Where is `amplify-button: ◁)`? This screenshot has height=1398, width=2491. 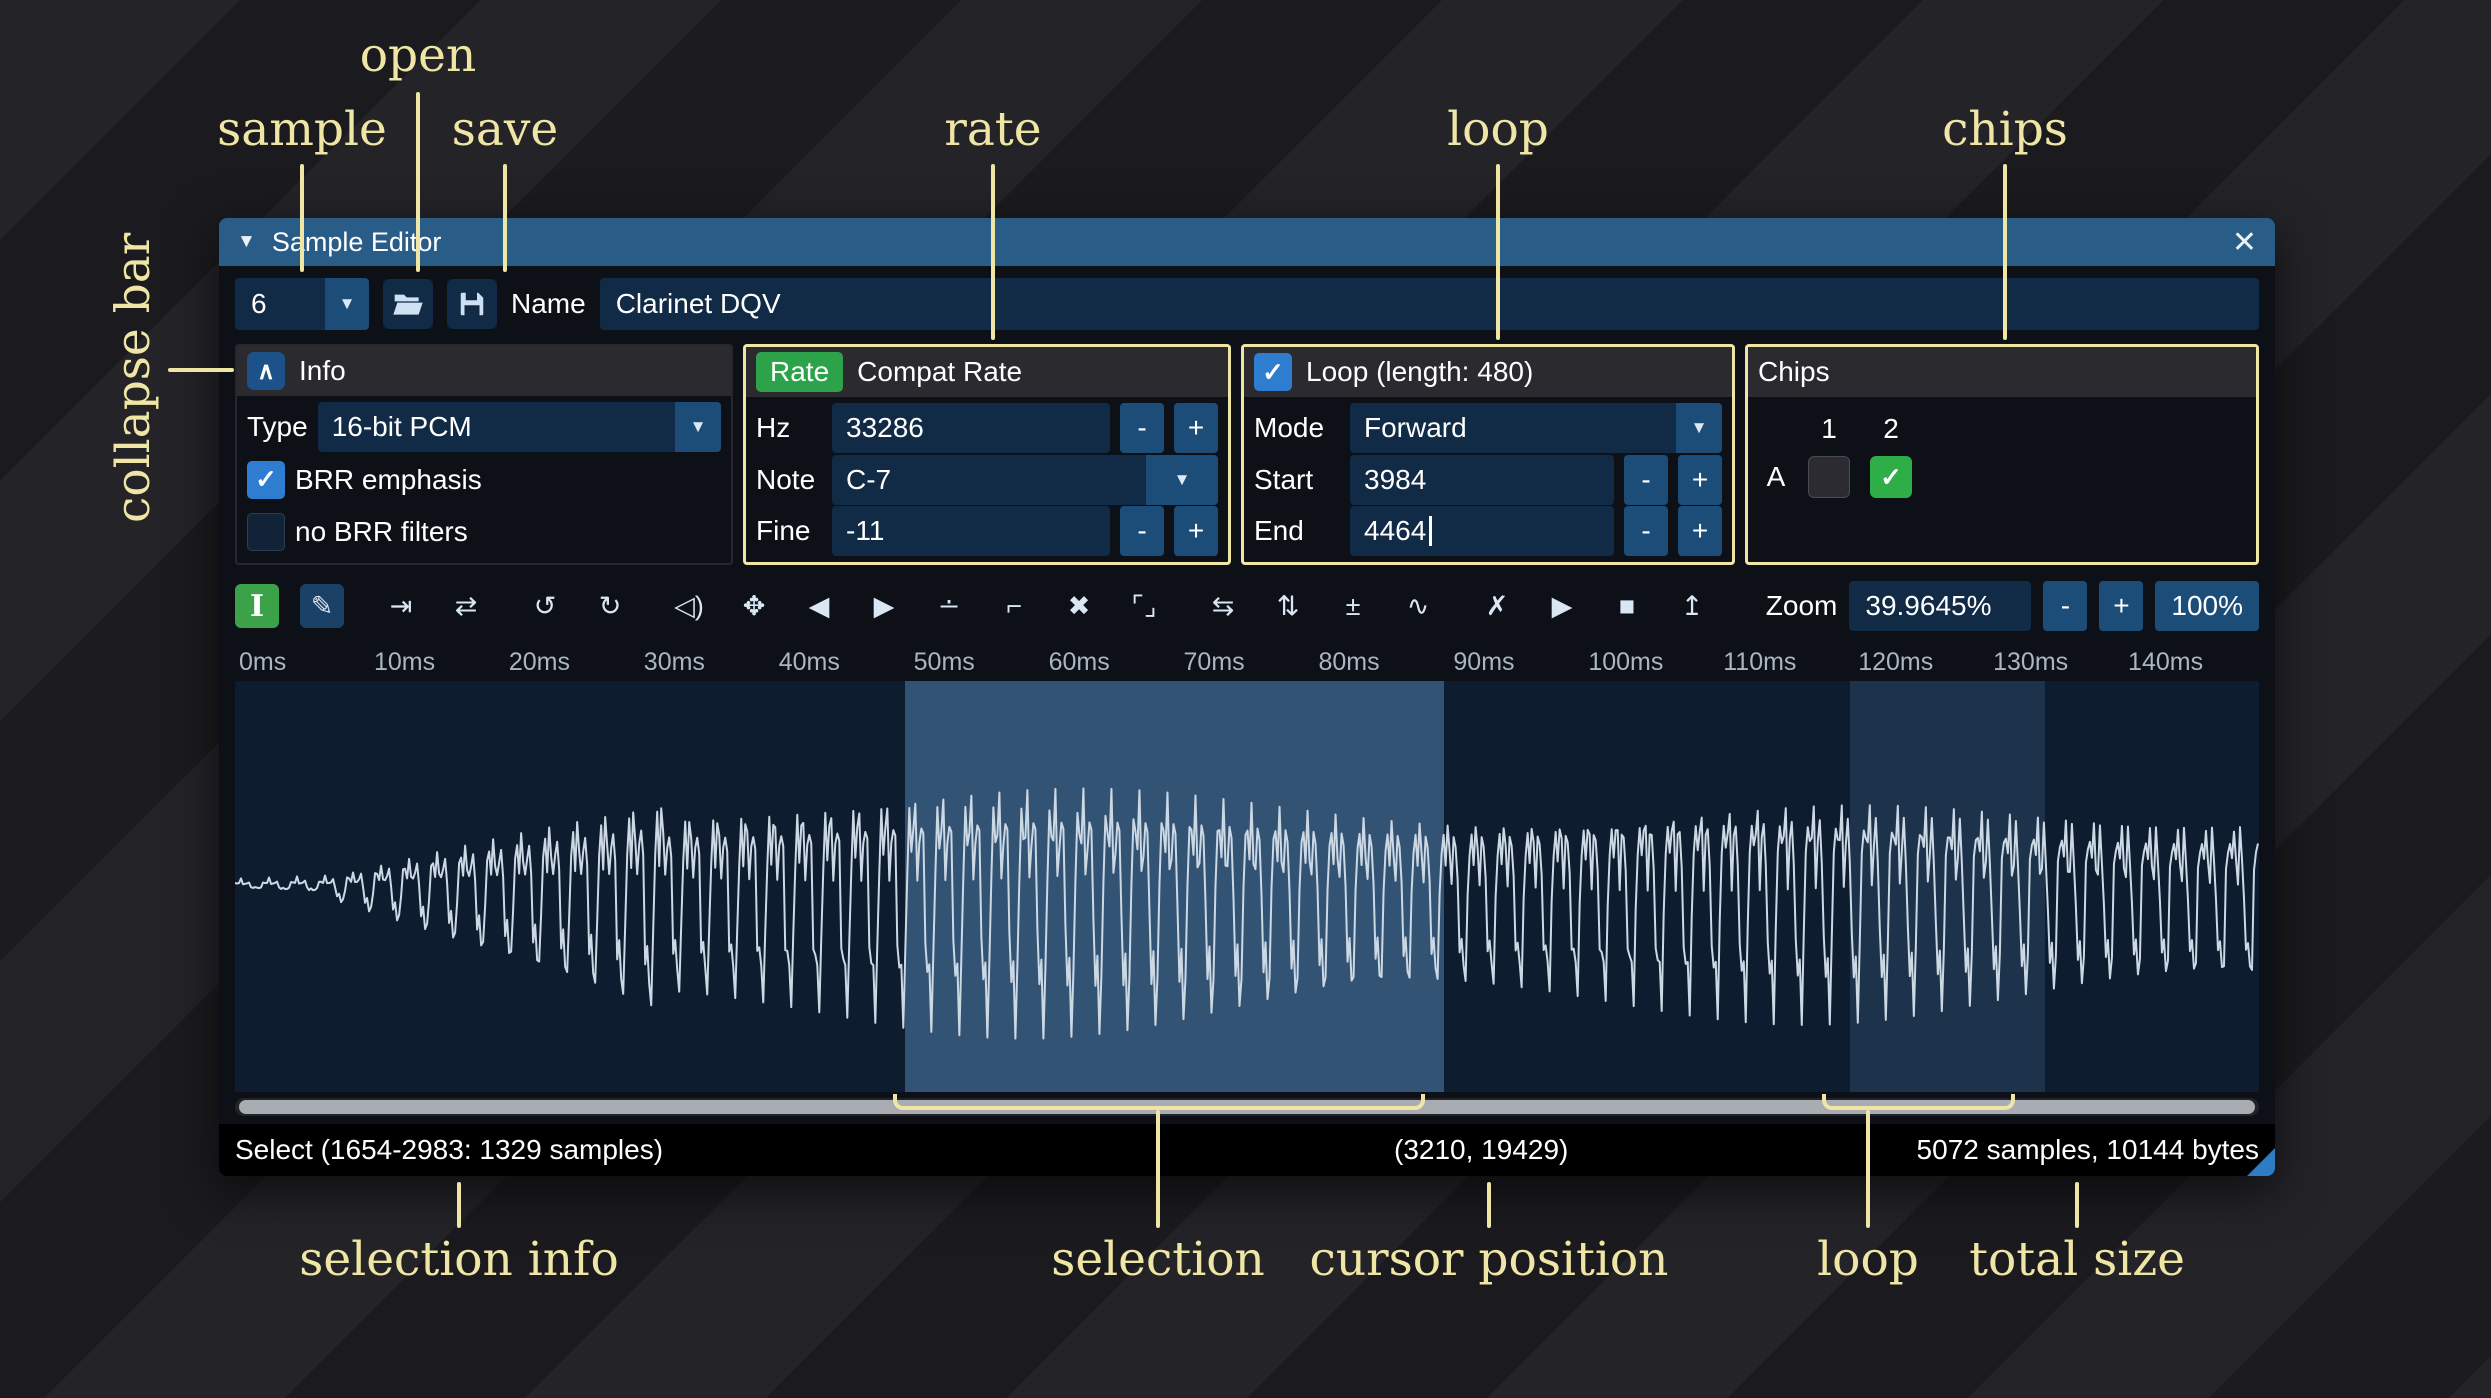
amplify-button: ◁) is located at coordinates (689, 606).